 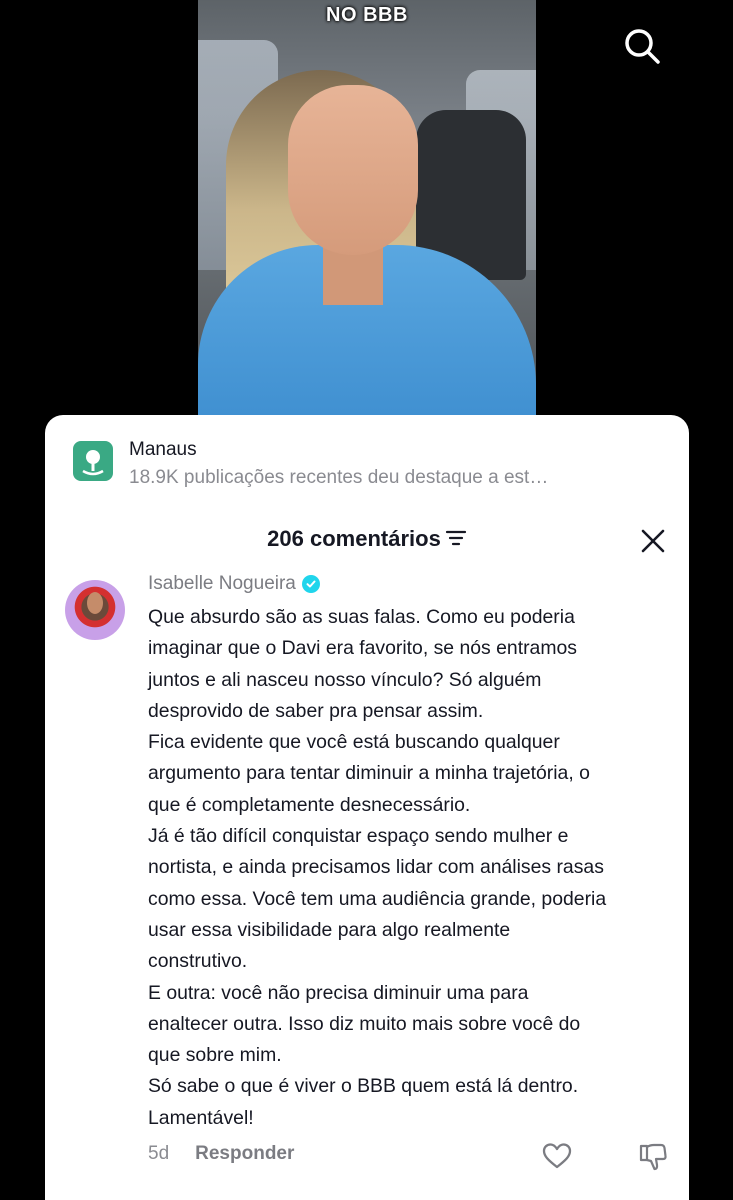 I want to click on comment-meta: 5d Responder, so click(x=221, y=1154).